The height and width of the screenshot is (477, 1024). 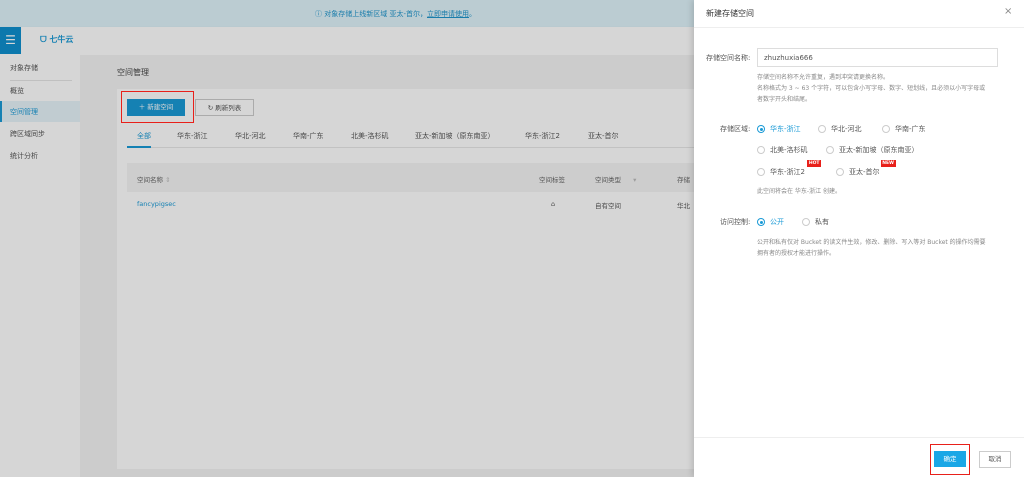 I want to click on access-radio-public: 公开, so click(x=770, y=222).